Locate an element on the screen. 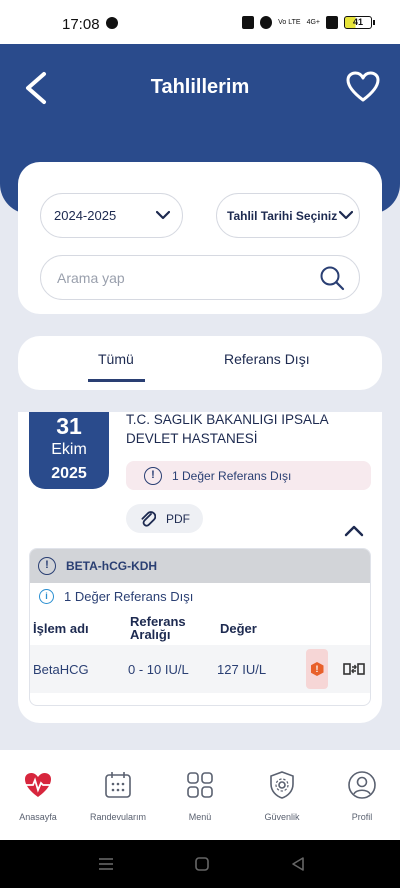  tabs-card: Tümü Referans Dışı is located at coordinates (200, 363).